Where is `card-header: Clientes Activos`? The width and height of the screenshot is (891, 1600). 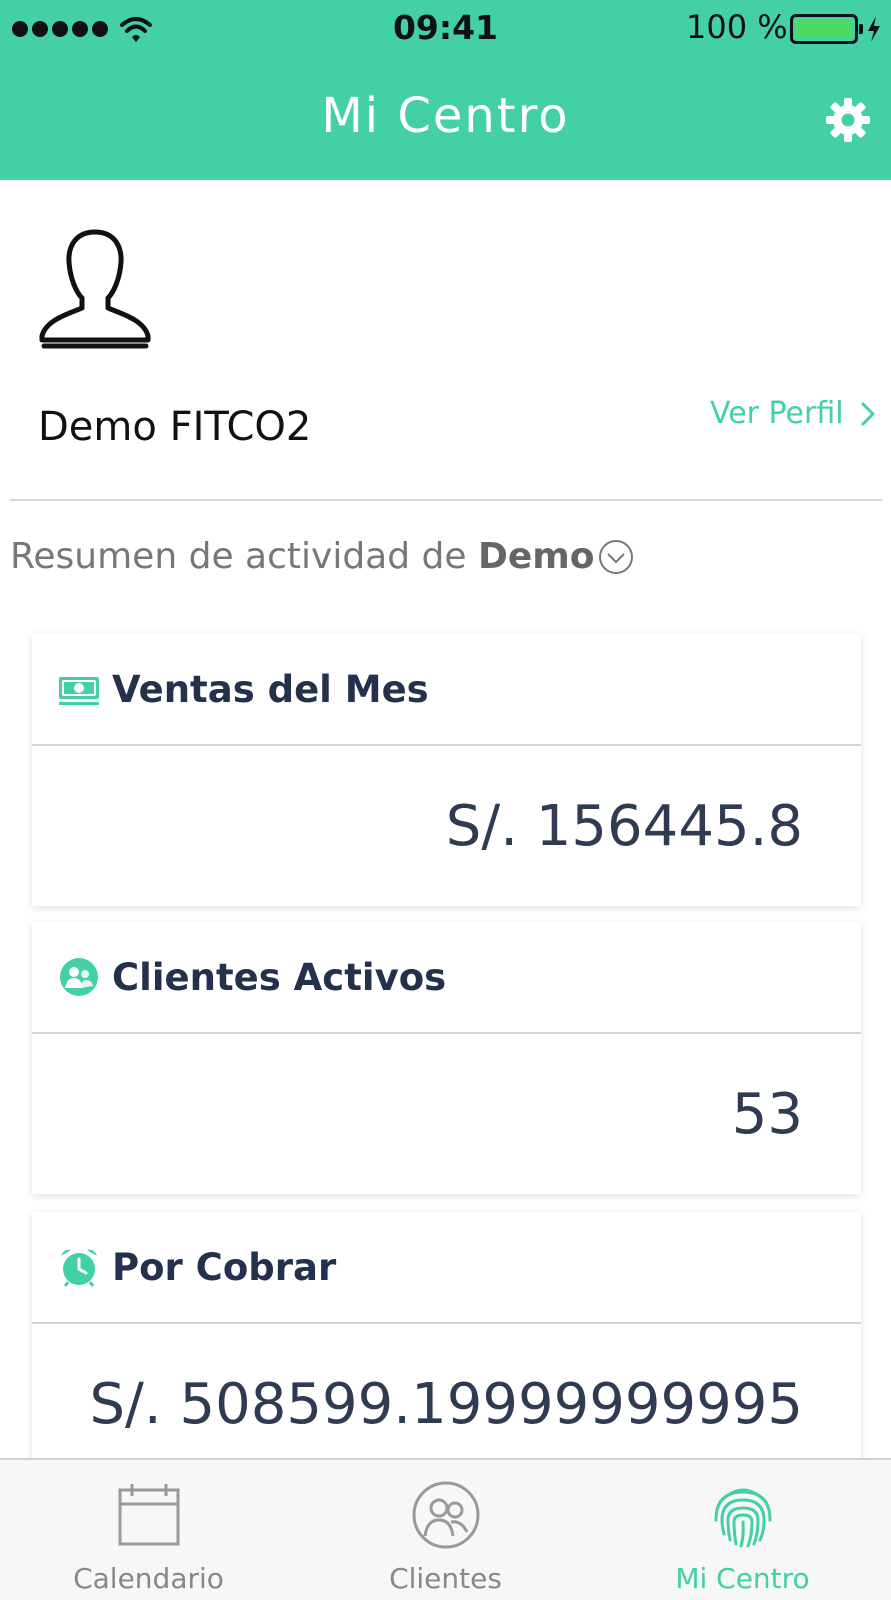
card-header: Clientes Activos is located at coordinates (446, 978).